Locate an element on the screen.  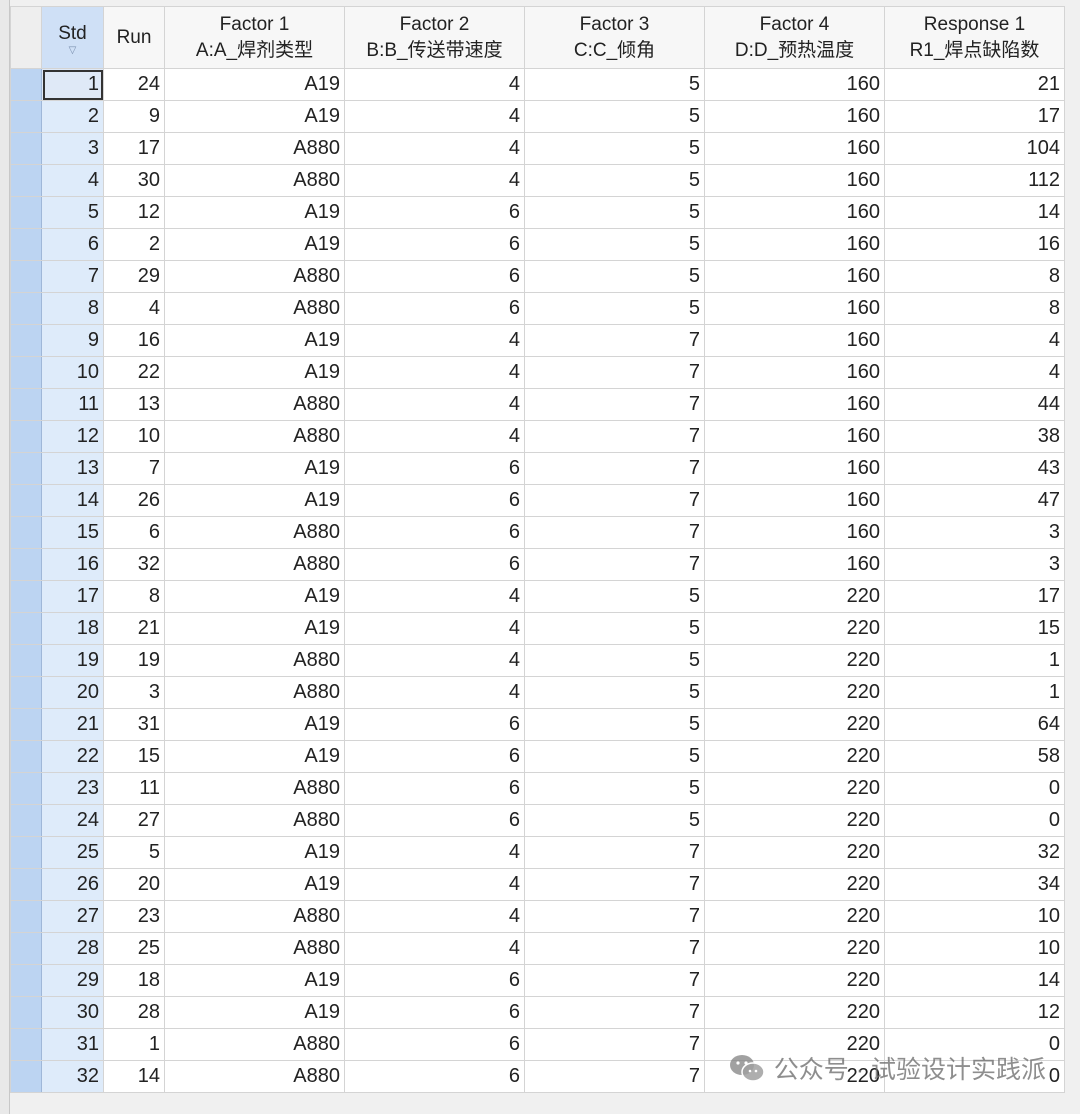
cell-response-1: 14 is located at coordinates (974, 980).